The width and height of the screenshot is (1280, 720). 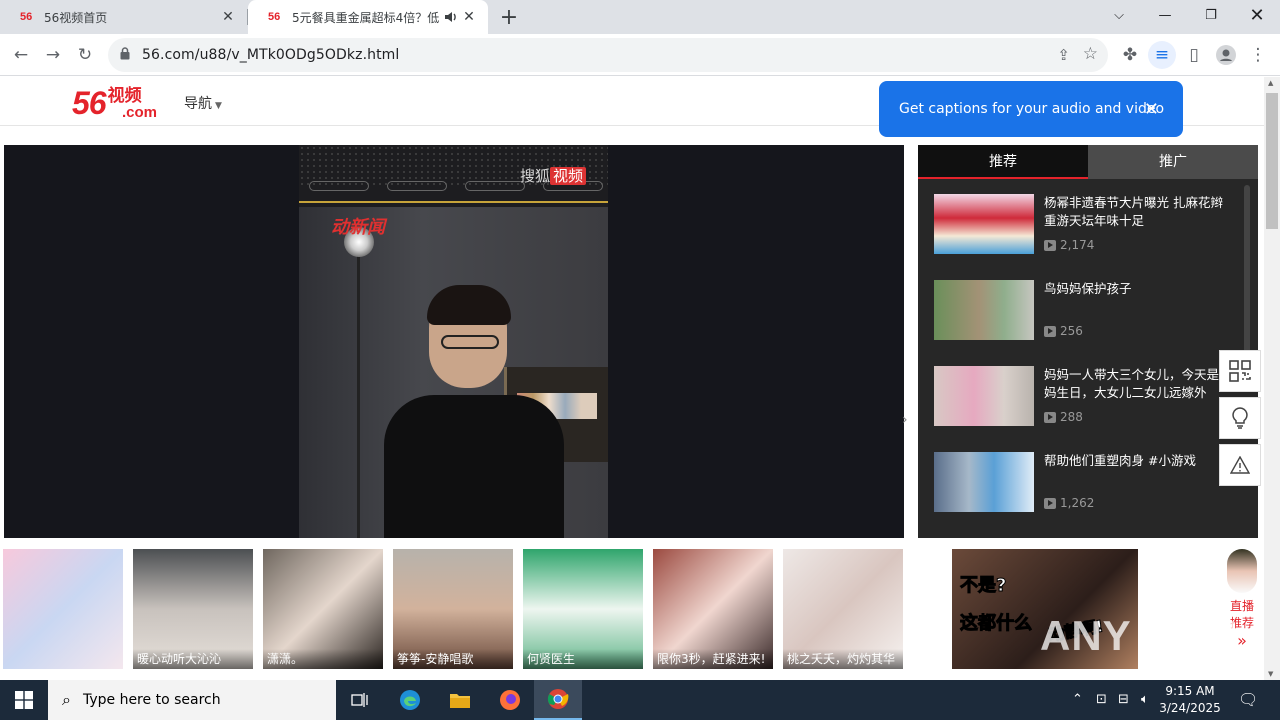 I want to click on video-title: 鸟妈妈保护孩子, so click(x=1139, y=289).